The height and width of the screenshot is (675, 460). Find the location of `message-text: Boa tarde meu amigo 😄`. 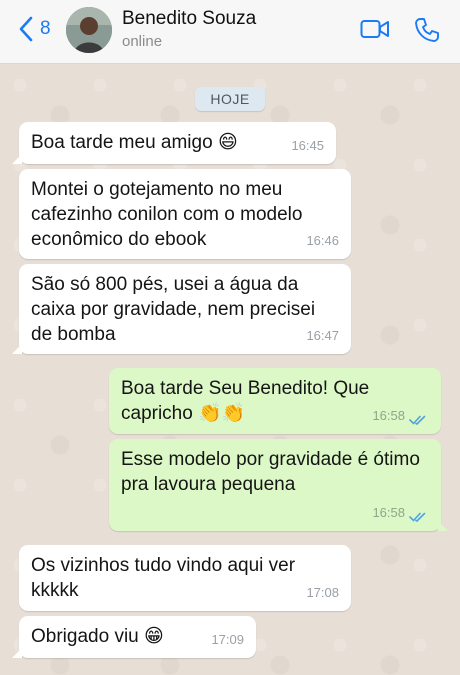

message-text: Boa tarde meu amigo 😄 is located at coordinates (134, 142).